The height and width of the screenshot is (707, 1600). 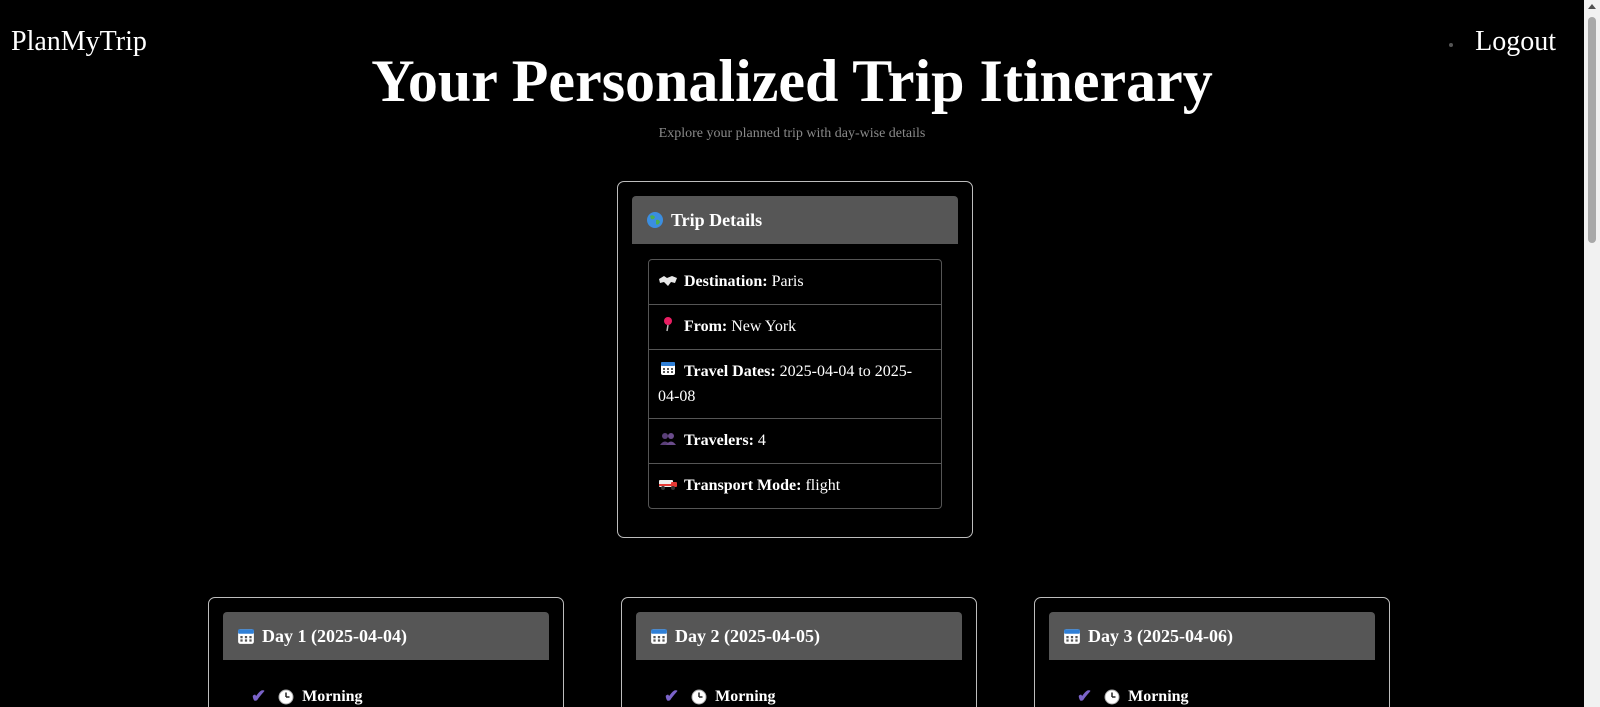 What do you see at coordinates (743, 486) in the screenshot?
I see `detail-transport-mode-label: Transport Mode:` at bounding box center [743, 486].